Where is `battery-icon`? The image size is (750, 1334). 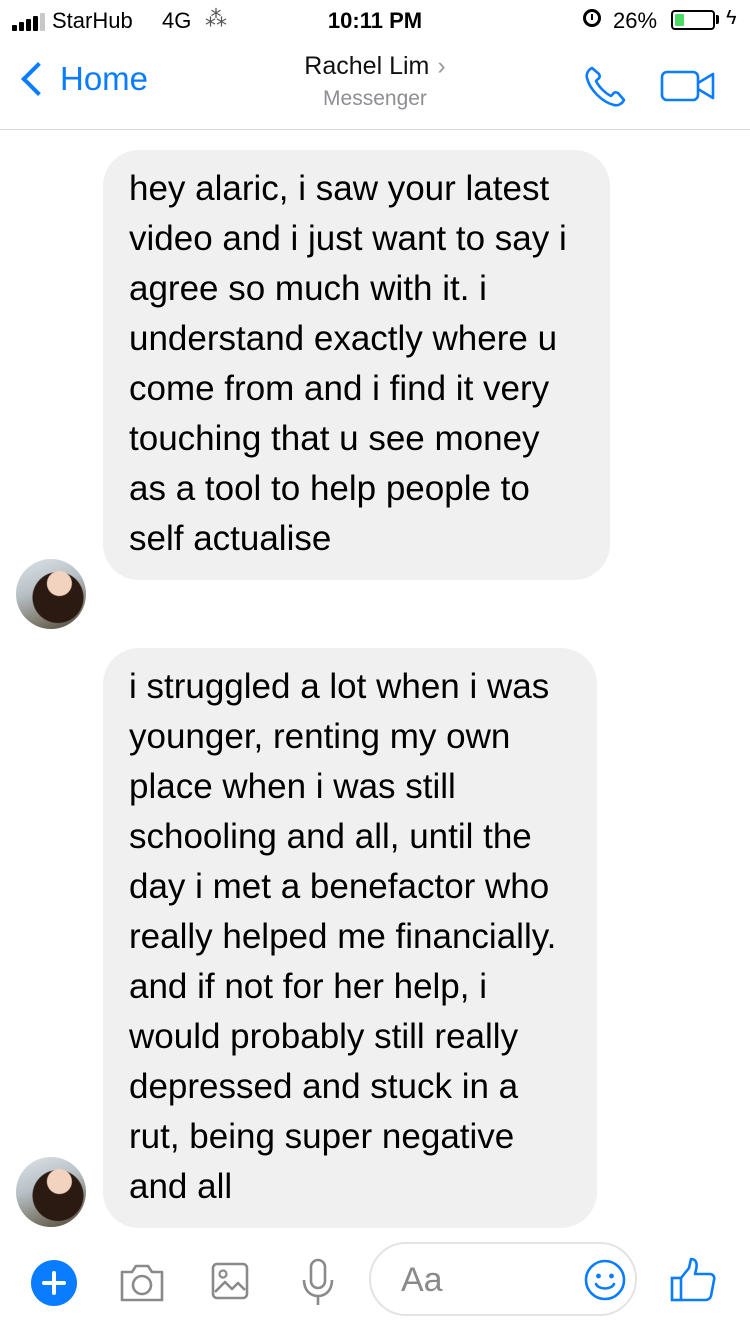 battery-icon is located at coordinates (693, 20).